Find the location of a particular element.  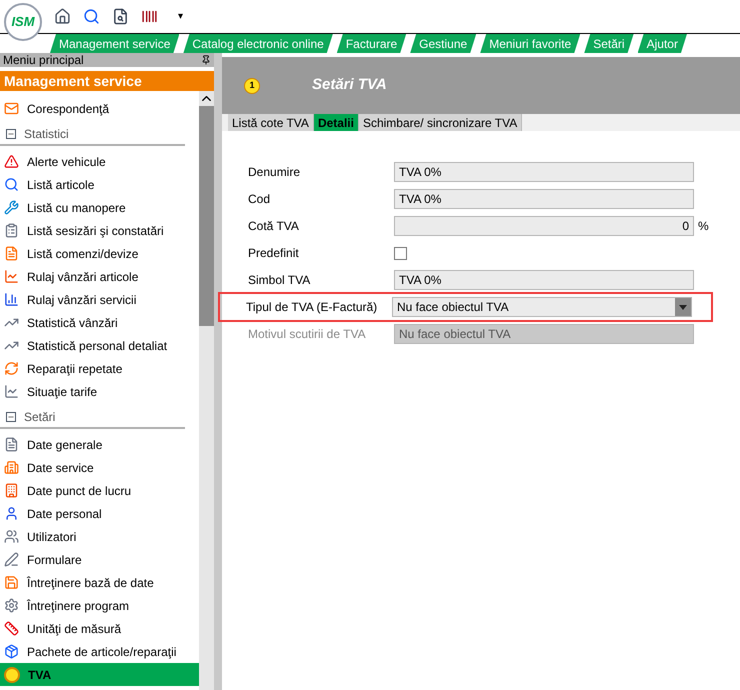

checkbox is located at coordinates (400, 253).